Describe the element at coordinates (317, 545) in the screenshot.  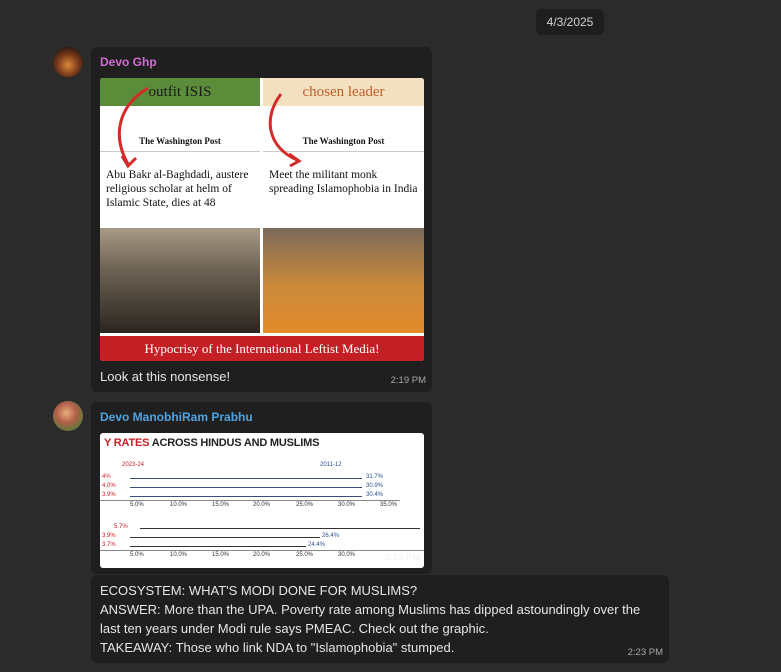
I see `value-label: 24.4%` at that location.